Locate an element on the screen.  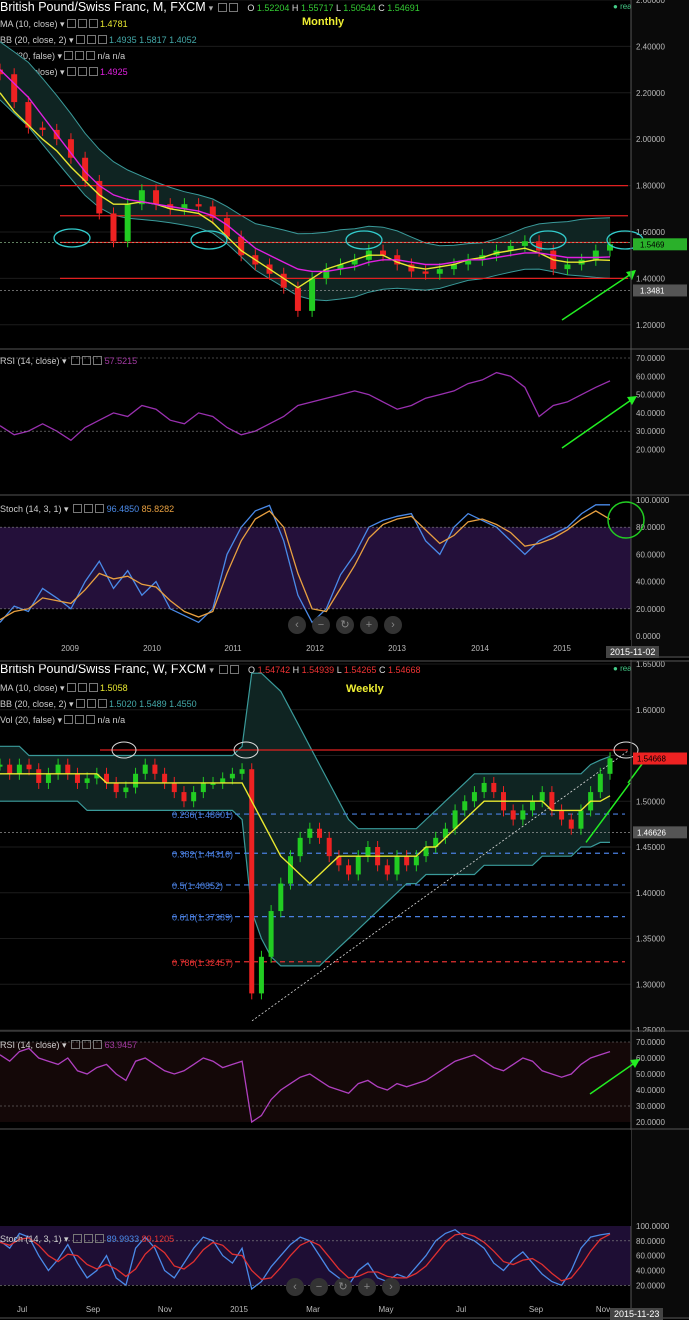
monthly-date-label: 2015-11-02 is located at coordinates (633, 652).